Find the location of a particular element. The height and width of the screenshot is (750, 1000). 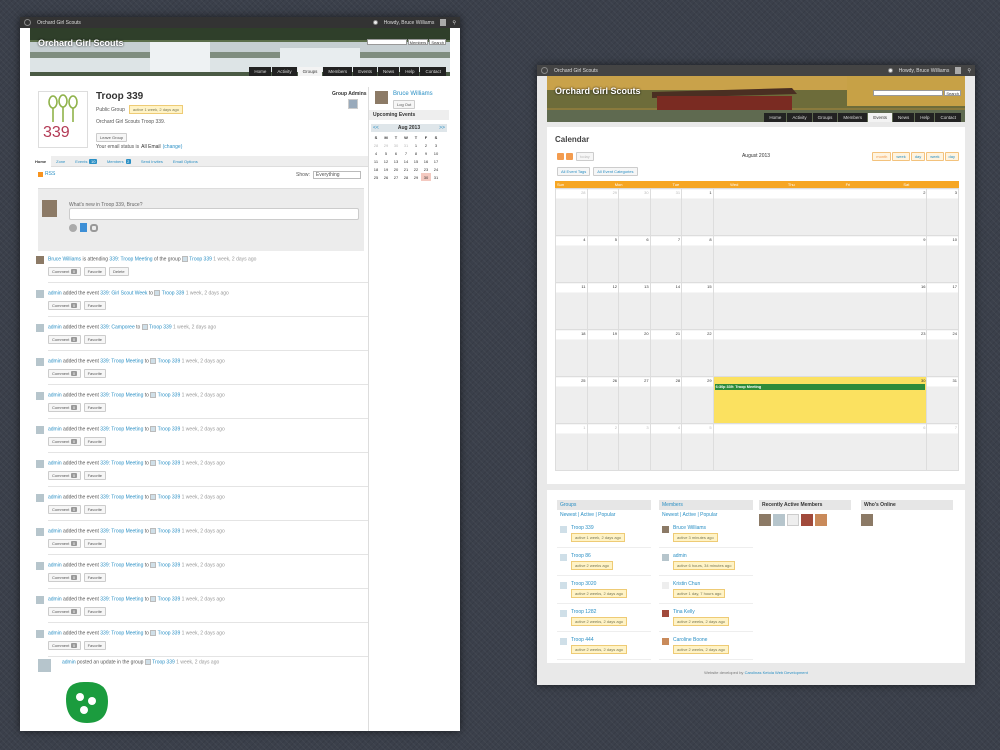

footer-developer-link: Carolinas Ketola Web Development is located at coordinates (776, 672).